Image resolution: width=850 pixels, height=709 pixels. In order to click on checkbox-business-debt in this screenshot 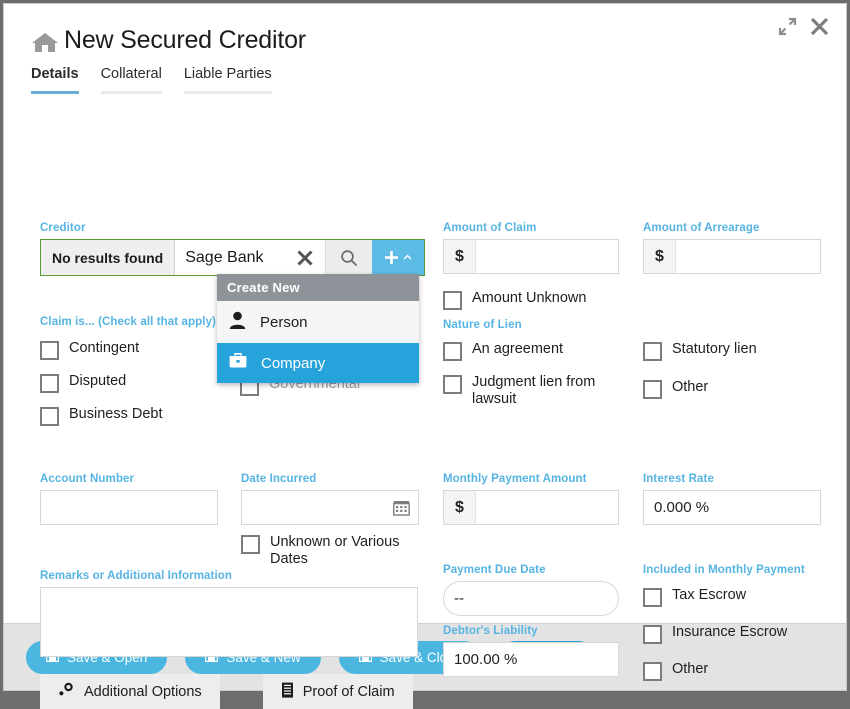, I will do `click(49, 416)`.